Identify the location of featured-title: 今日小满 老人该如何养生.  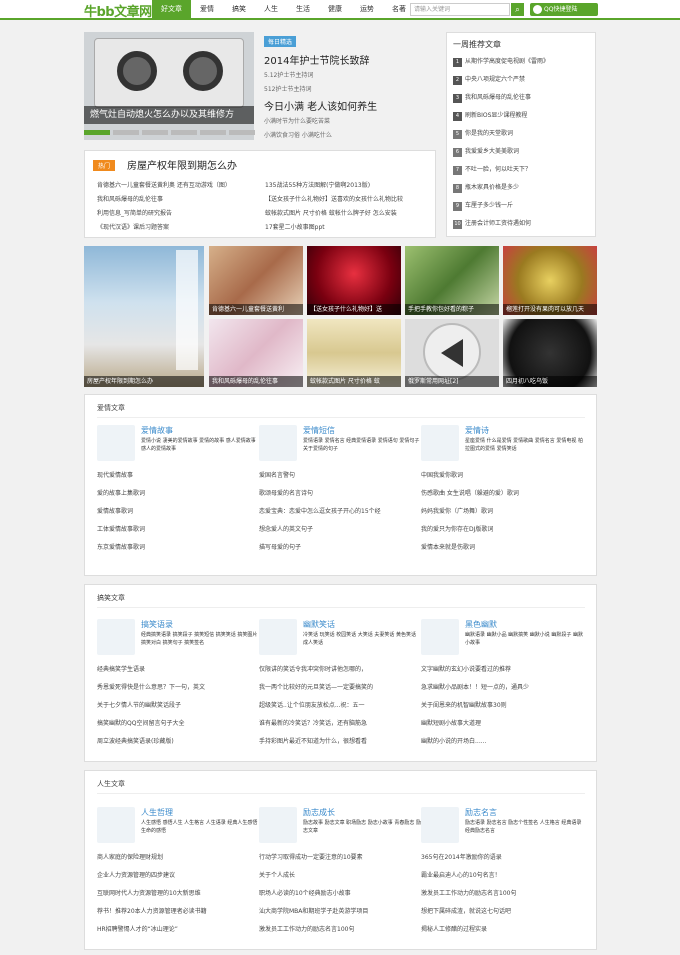
(320, 105).